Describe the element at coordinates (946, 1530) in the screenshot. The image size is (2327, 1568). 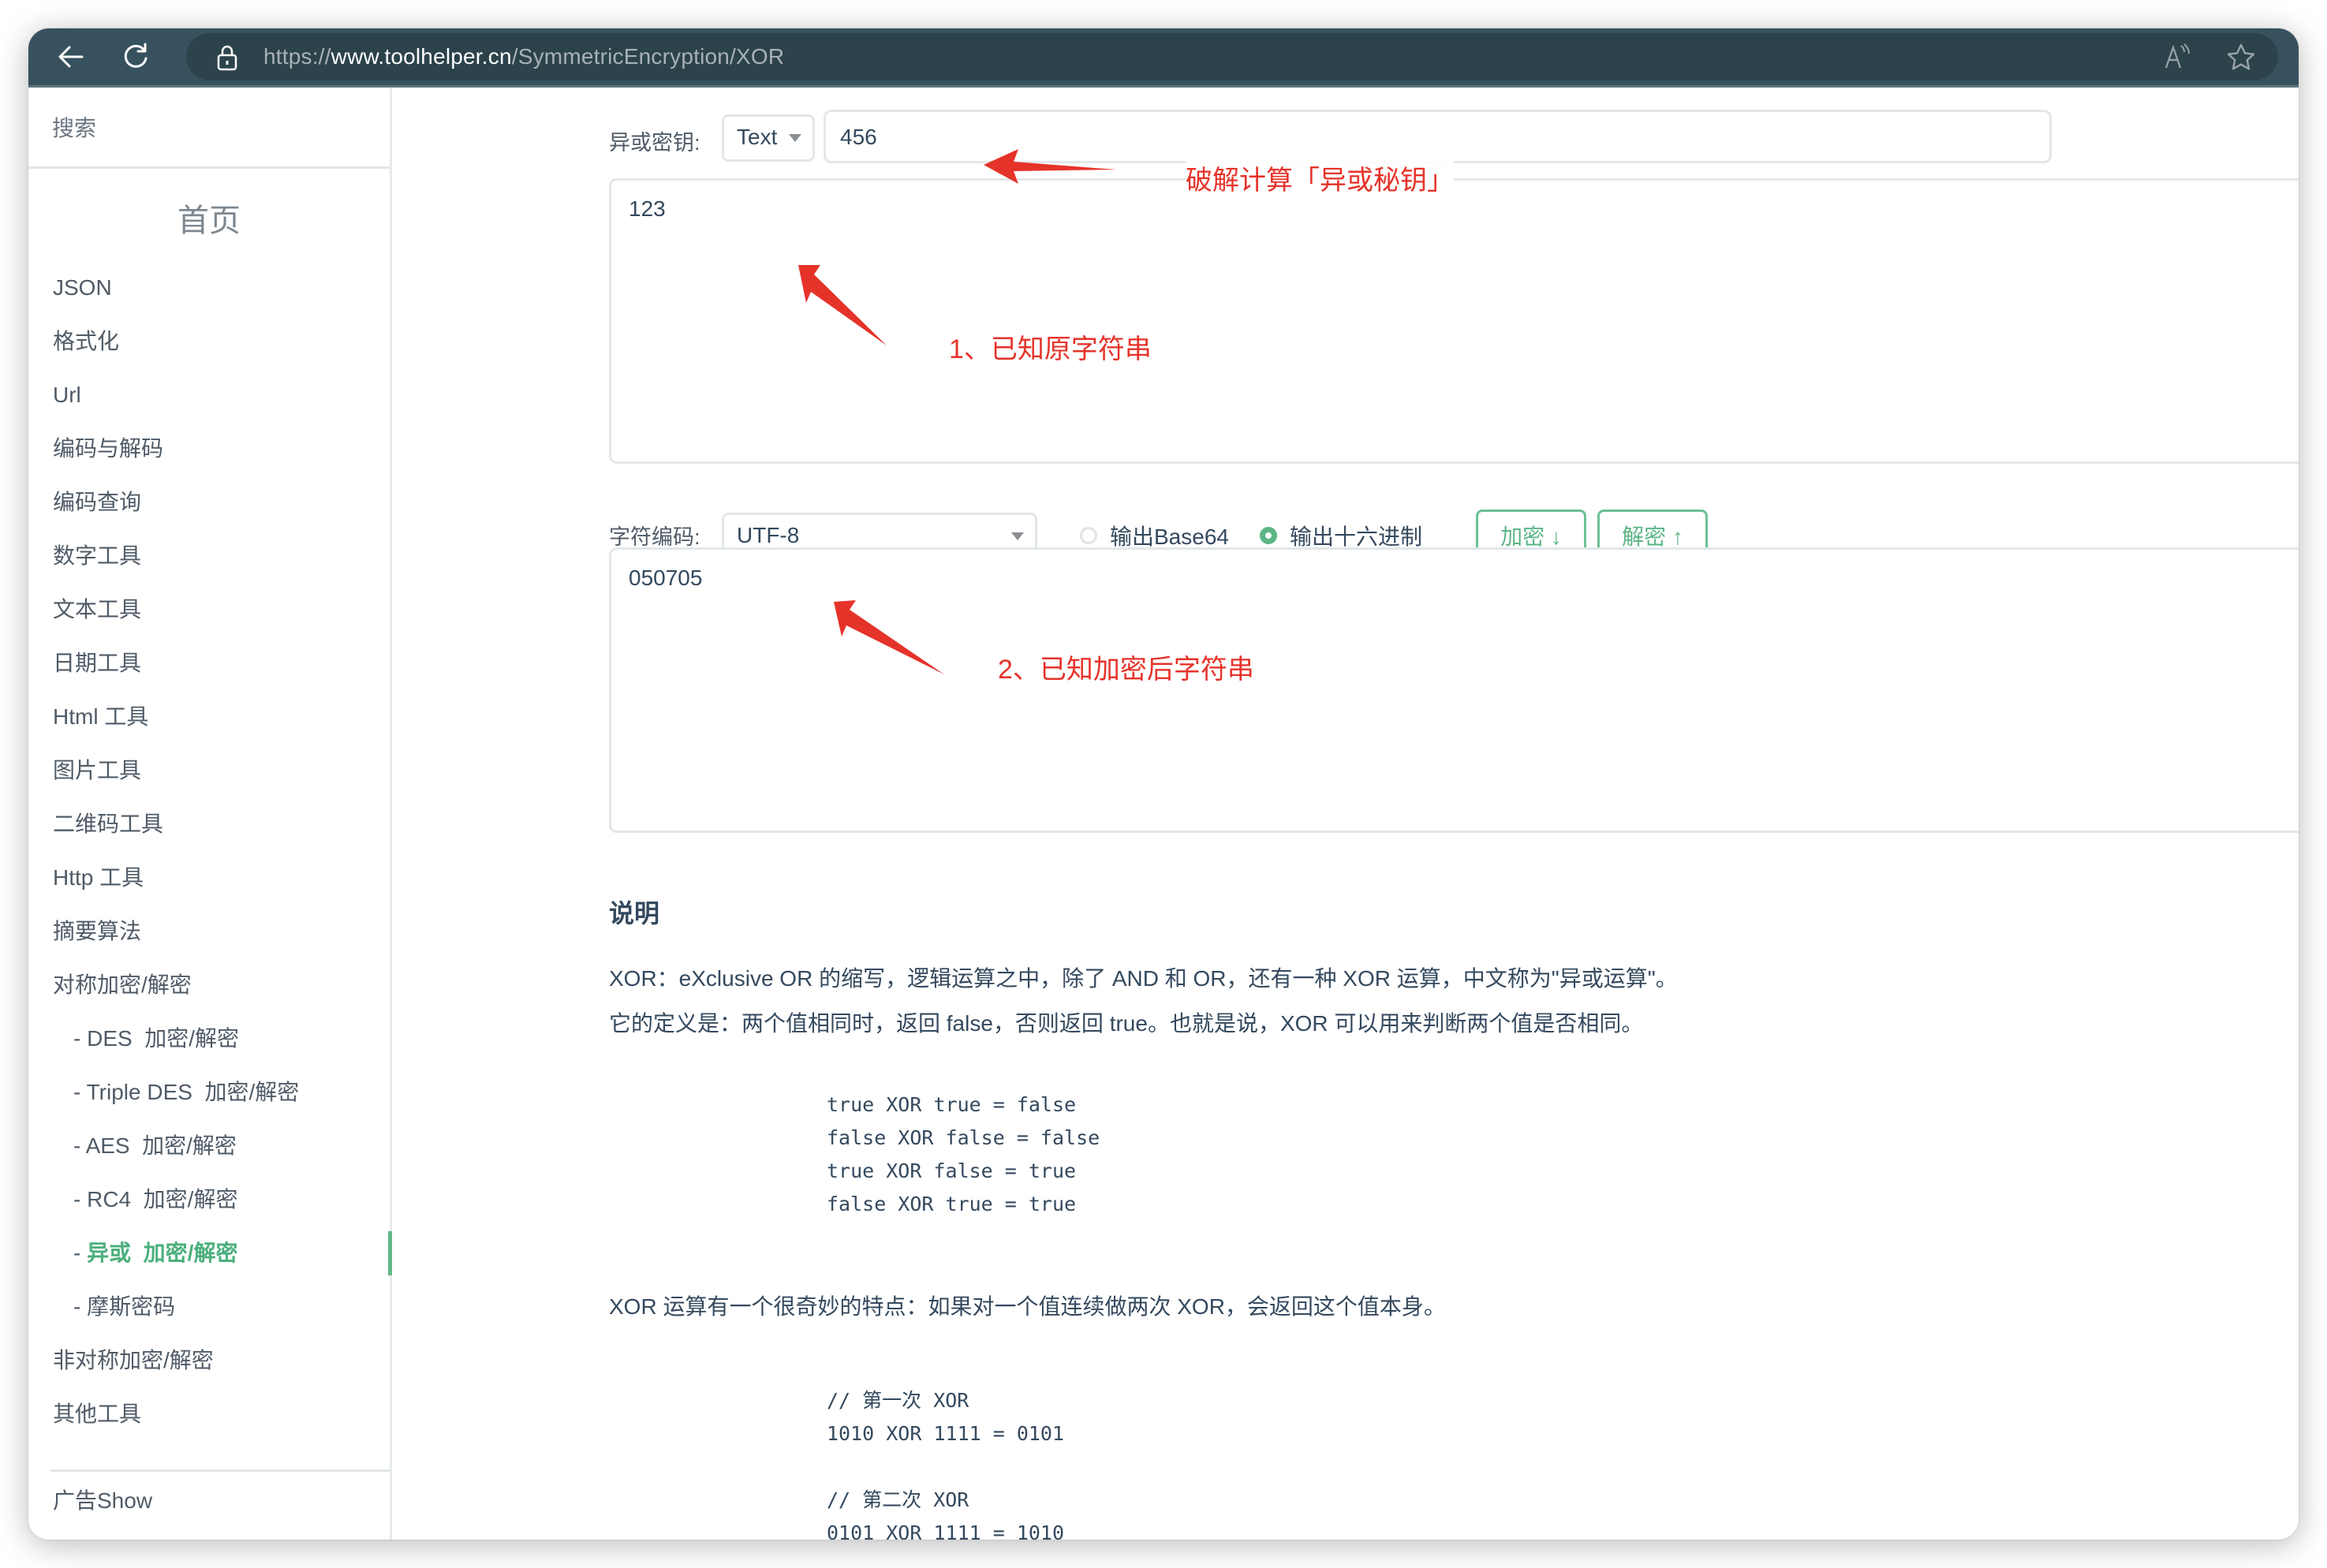
I see `code-line: 0101 XOR 1111 = 1010` at that location.